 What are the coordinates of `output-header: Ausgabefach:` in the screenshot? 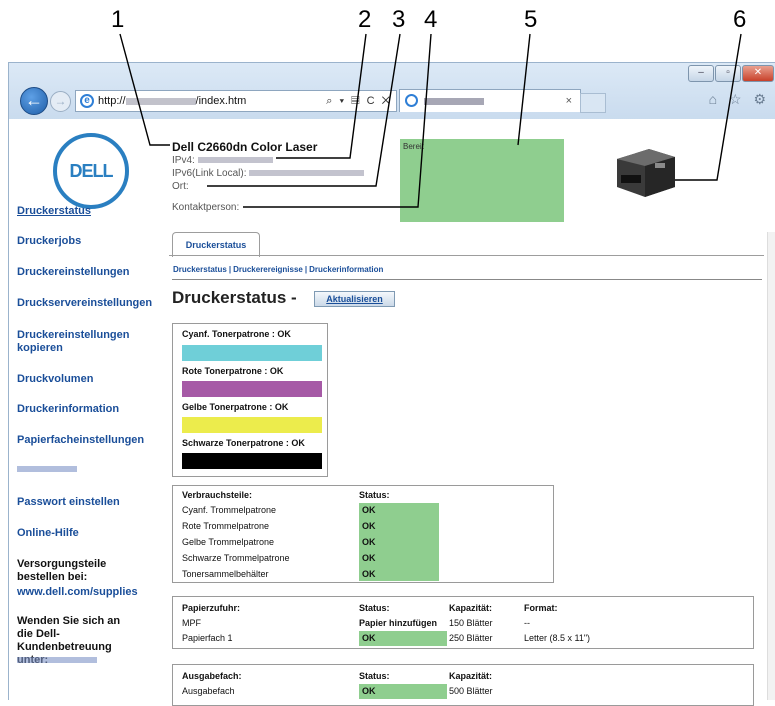 It's located at (212, 676).